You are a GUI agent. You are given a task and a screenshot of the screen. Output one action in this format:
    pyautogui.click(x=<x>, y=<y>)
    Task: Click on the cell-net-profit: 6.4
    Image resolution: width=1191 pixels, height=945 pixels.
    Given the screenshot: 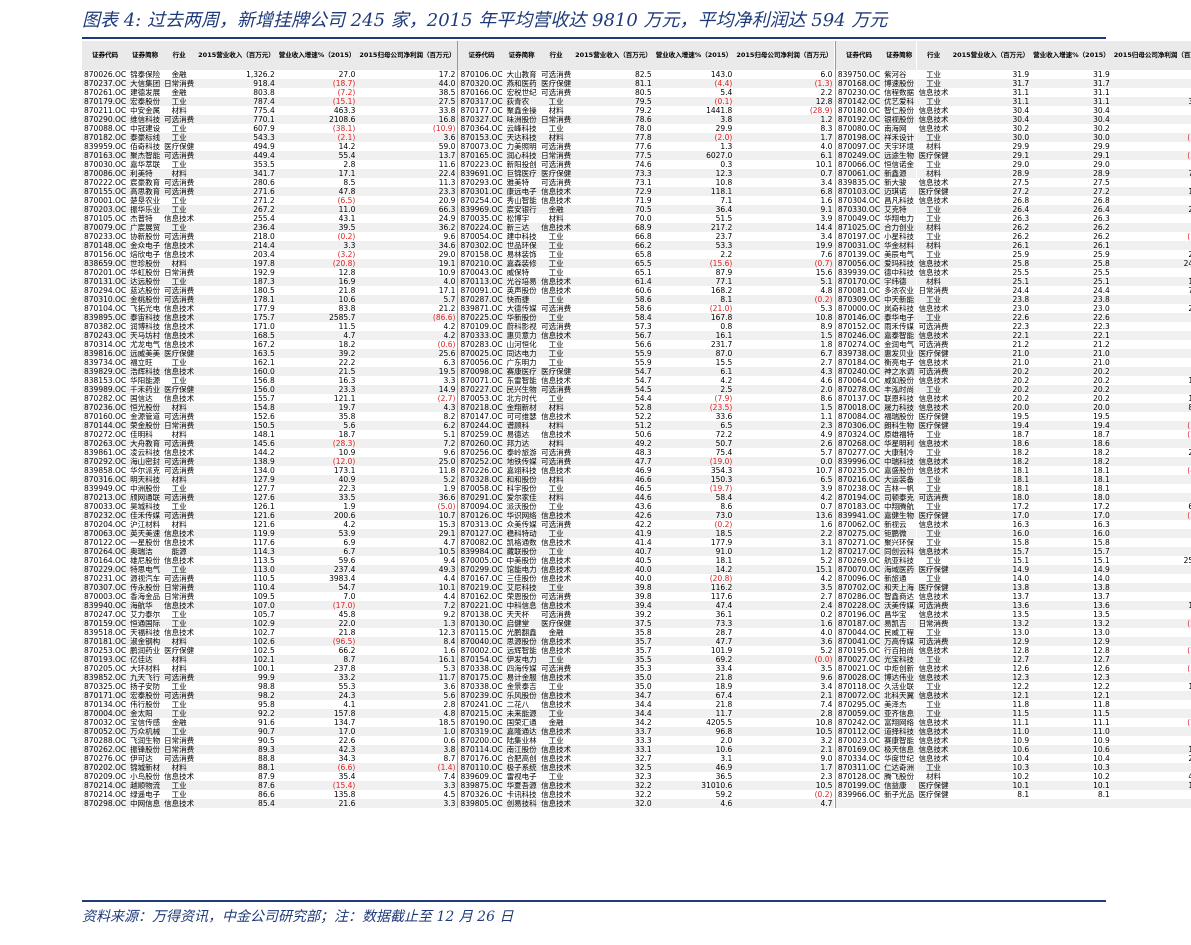 What is the action you would take?
    pyautogui.click(x=1151, y=344)
    